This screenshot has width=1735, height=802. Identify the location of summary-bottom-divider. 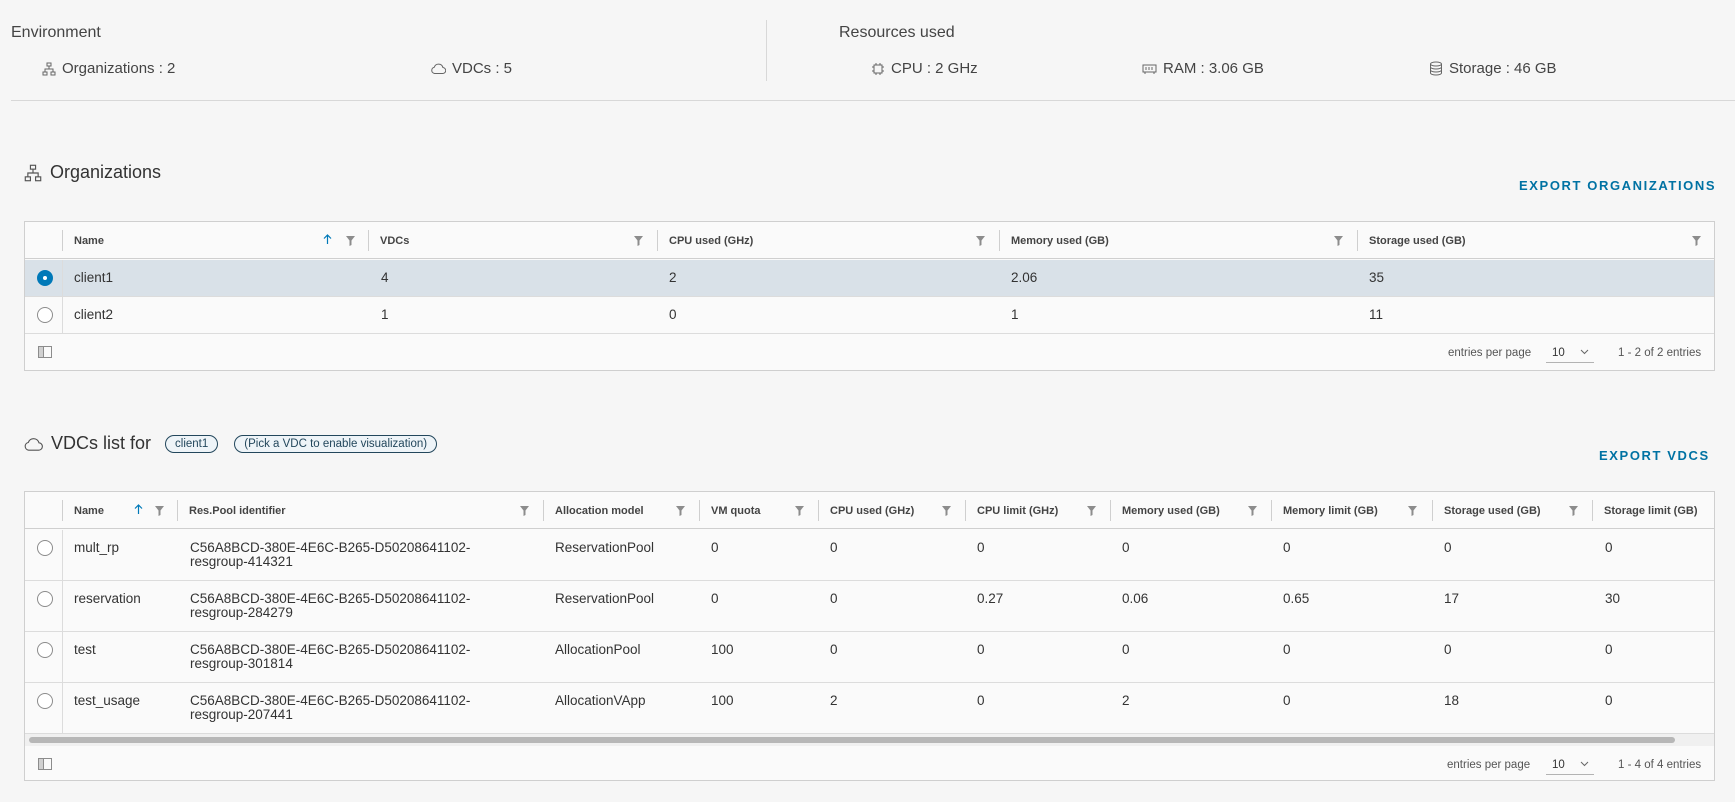
(873, 100).